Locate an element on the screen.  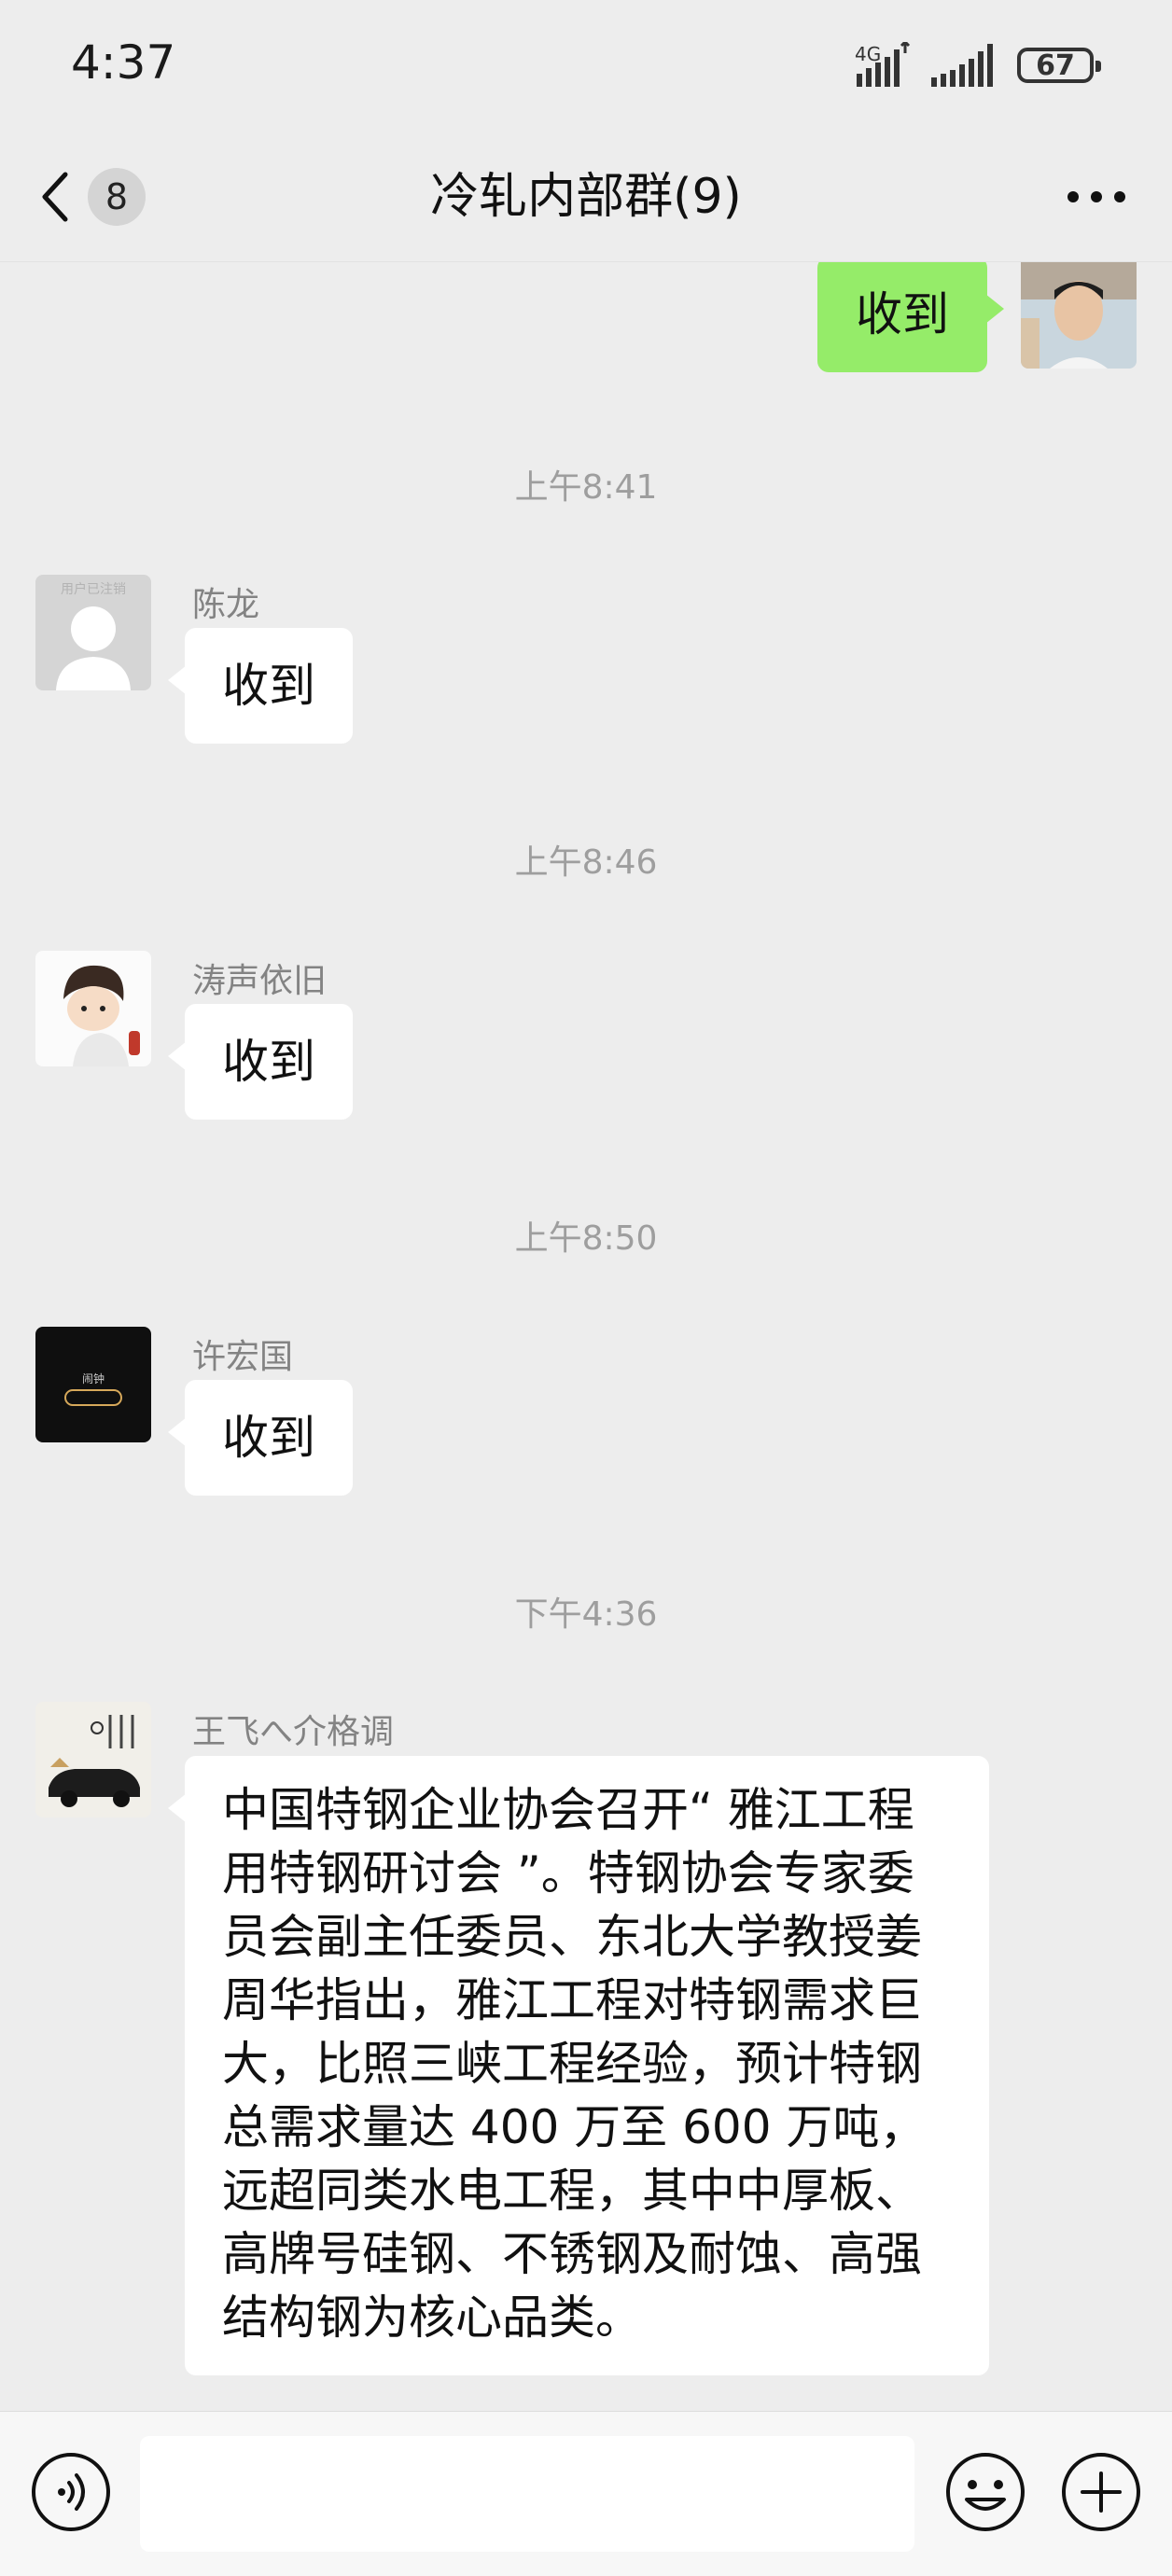
input-bar is located at coordinates (586, 2493).